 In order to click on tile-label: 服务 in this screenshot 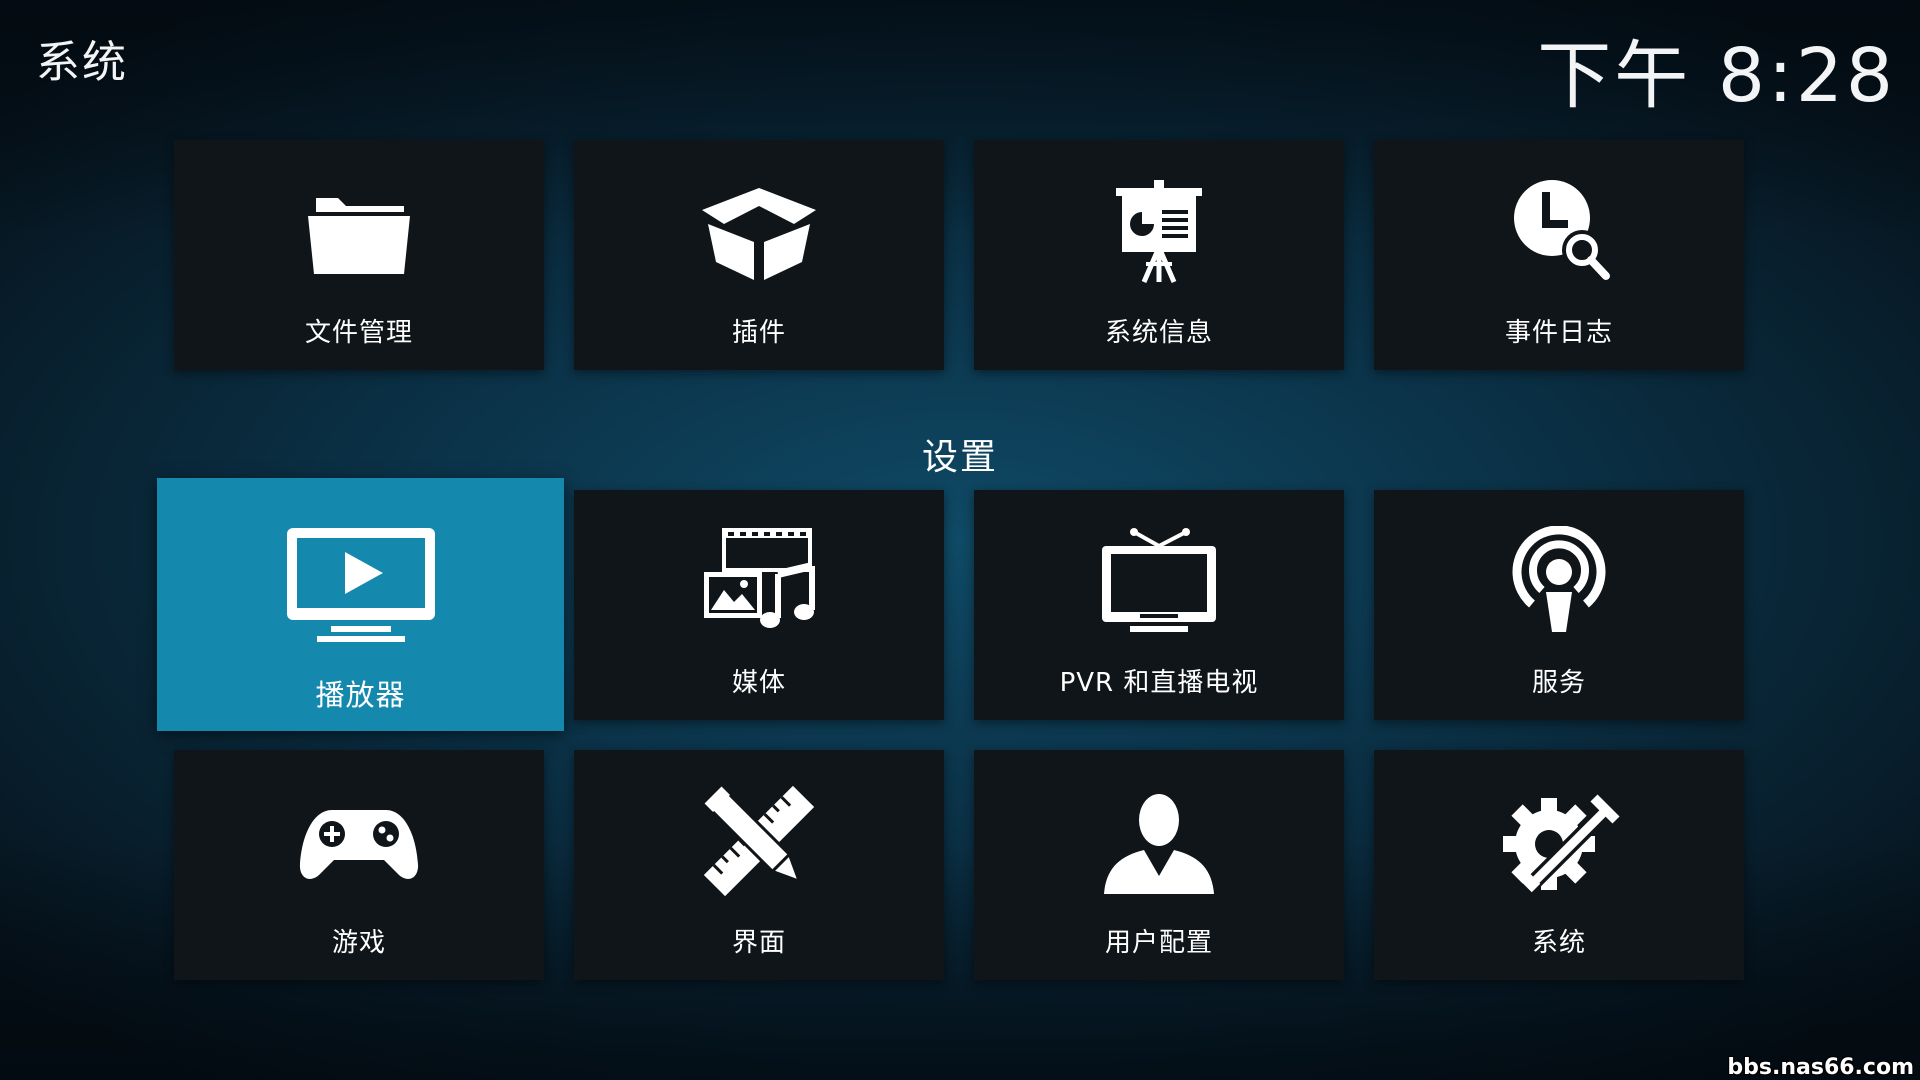, I will do `click(1558, 683)`.